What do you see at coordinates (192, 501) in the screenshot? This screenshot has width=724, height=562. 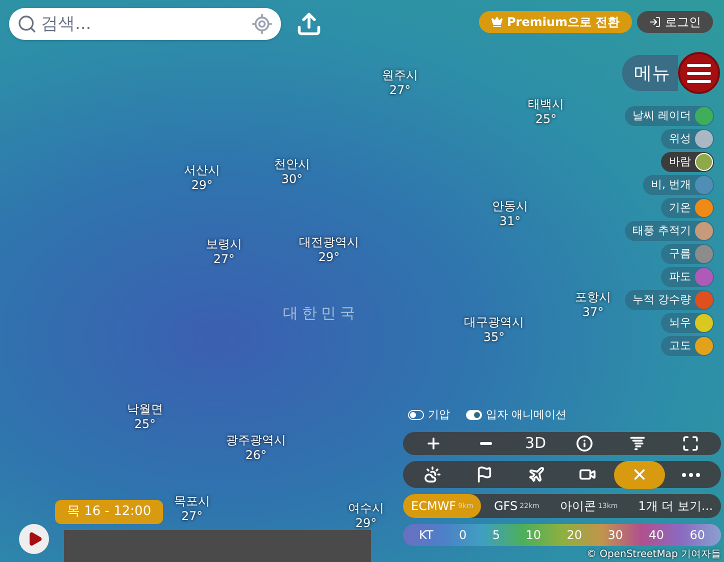 I see `city-name: 목포시` at bounding box center [192, 501].